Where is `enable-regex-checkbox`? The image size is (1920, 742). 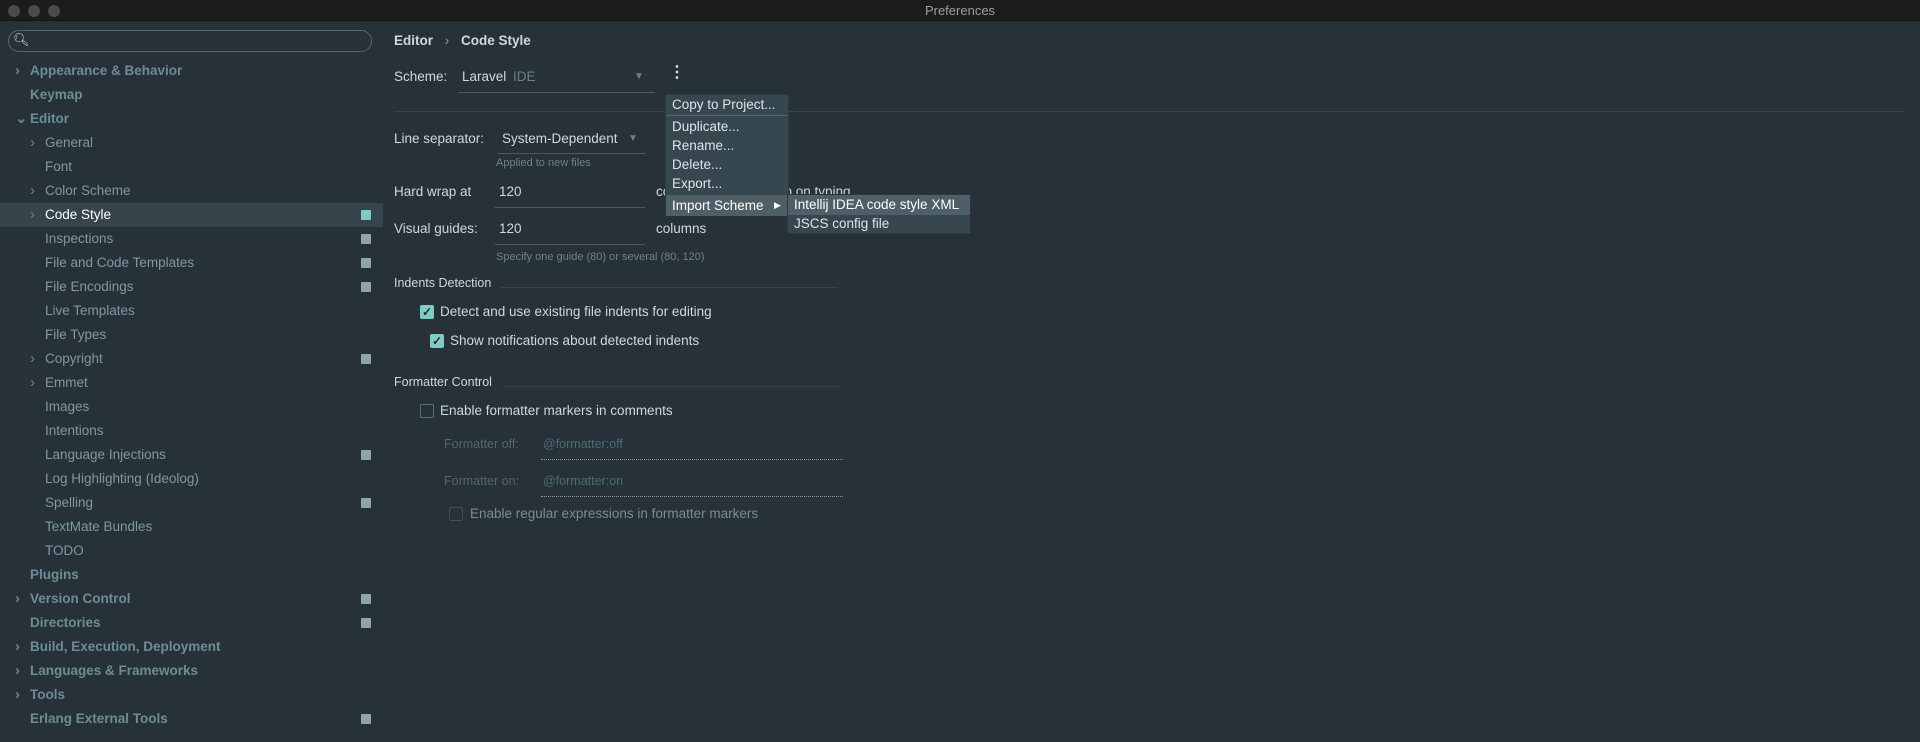
enable-regex-checkbox is located at coordinates (456, 514).